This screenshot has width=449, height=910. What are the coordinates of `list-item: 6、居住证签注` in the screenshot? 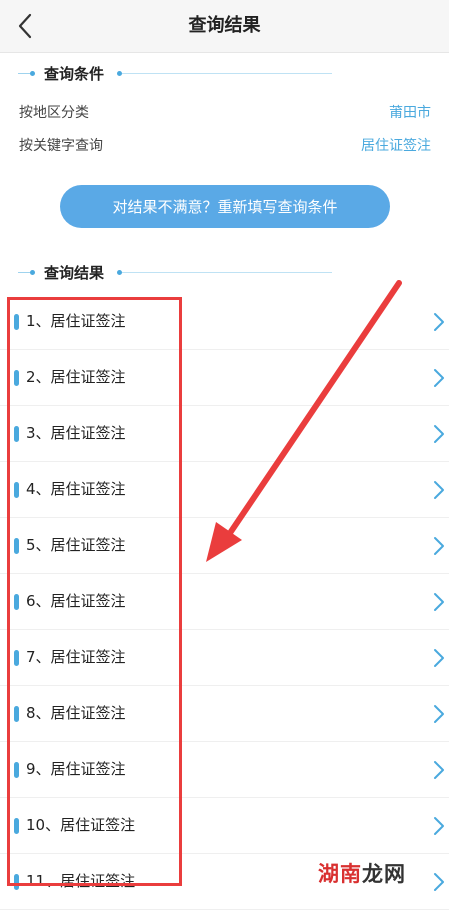 It's located at (224, 602).